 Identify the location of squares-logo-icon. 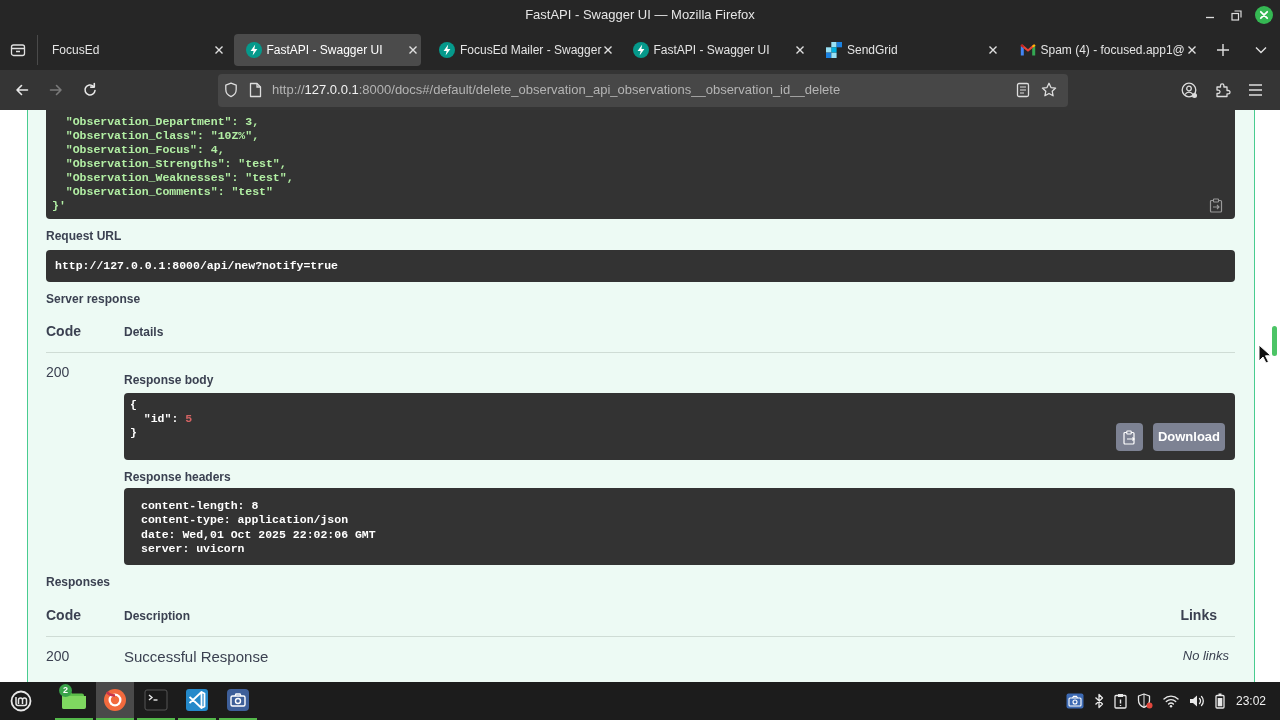
(834, 50).